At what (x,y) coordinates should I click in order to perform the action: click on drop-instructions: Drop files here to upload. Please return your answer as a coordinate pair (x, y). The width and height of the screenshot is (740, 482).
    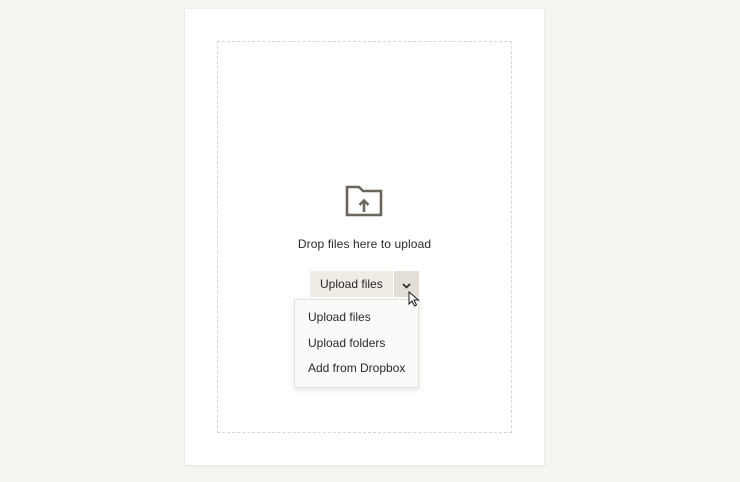
    Looking at the image, I should click on (364, 244).